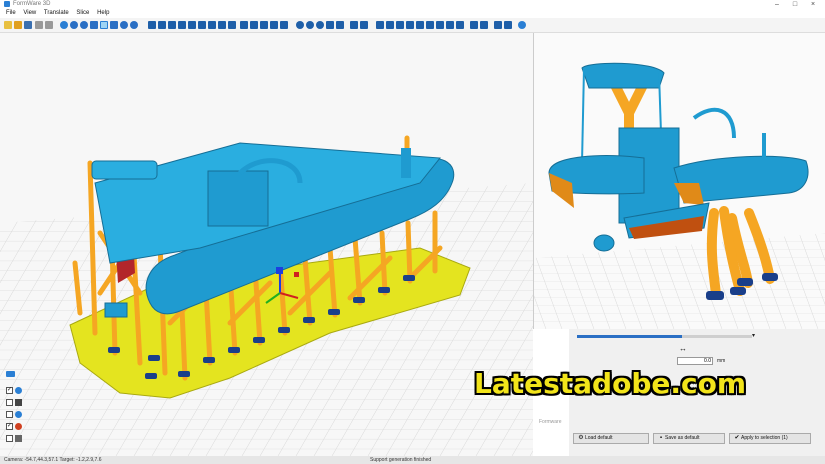 The height and width of the screenshot is (464, 825). Describe the element at coordinates (124, 25) in the screenshot. I see `view-bottom-icon` at that location.